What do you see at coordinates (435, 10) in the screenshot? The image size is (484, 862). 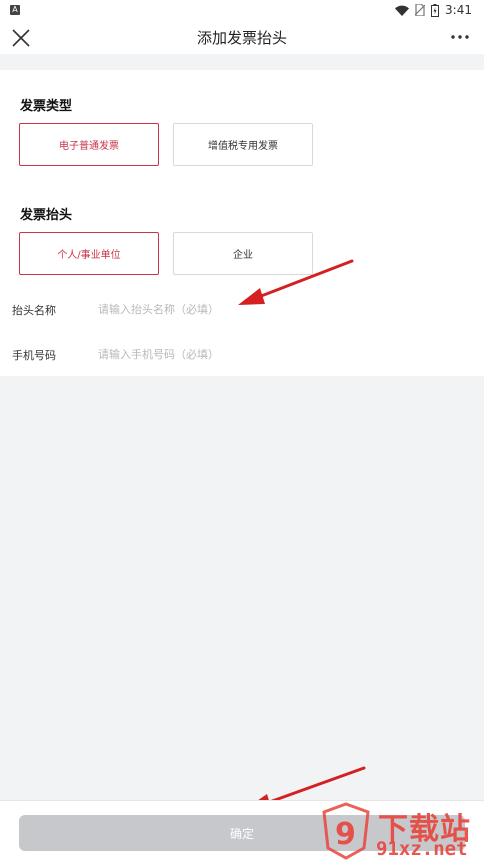 I see `battery-charging-icon` at bounding box center [435, 10].